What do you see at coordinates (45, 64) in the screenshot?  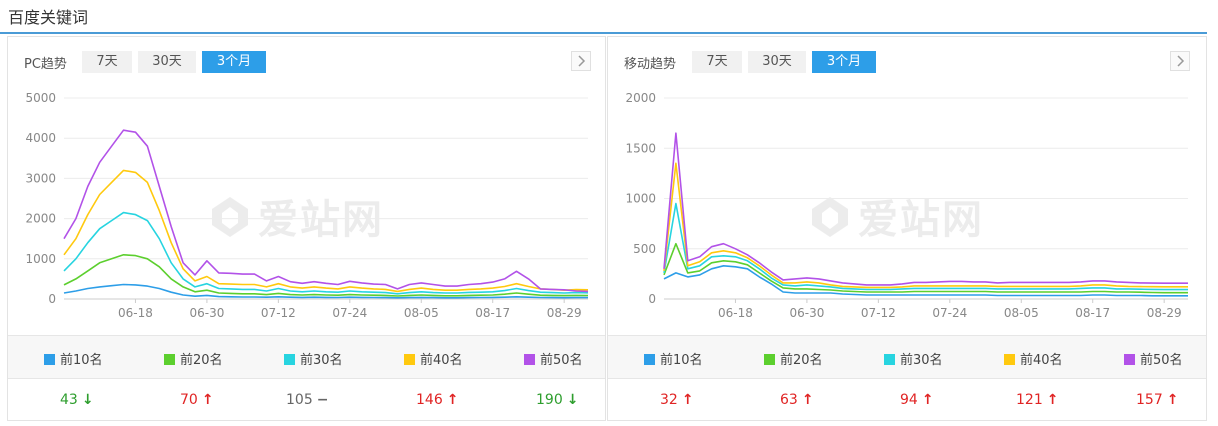 I see `panel-title: PC趋势` at bounding box center [45, 64].